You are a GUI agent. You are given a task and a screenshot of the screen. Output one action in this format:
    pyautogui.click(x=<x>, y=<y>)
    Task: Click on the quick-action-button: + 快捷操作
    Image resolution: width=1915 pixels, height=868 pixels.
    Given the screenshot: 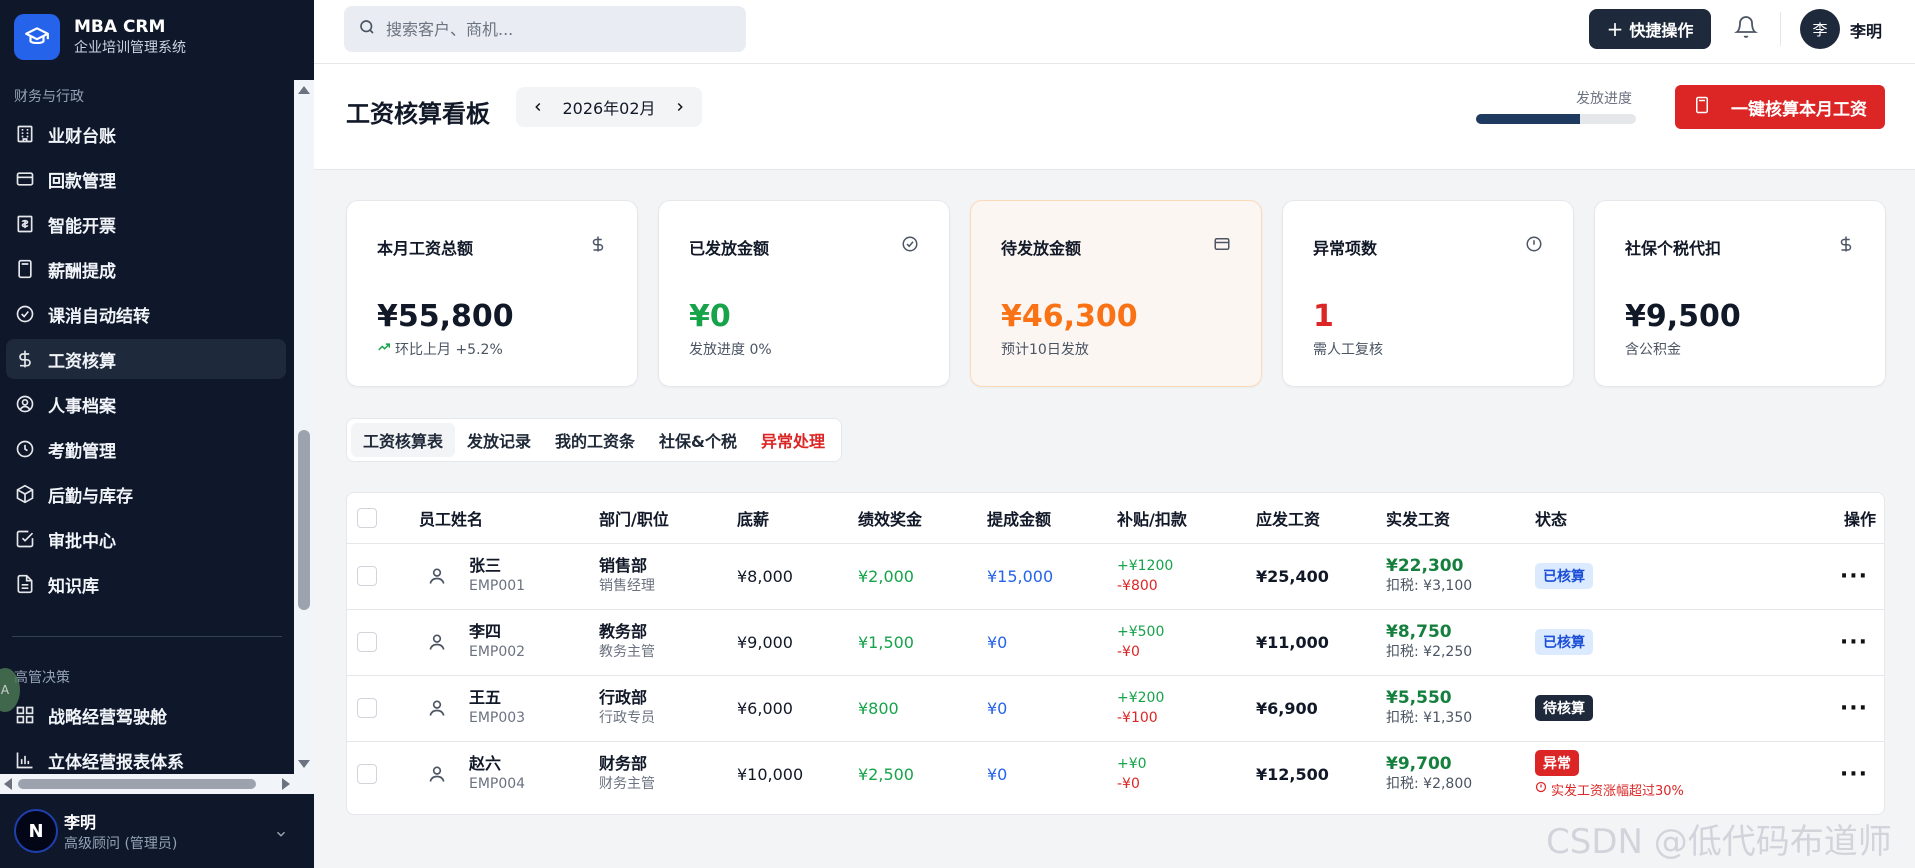 What is the action you would take?
    pyautogui.click(x=1650, y=29)
    